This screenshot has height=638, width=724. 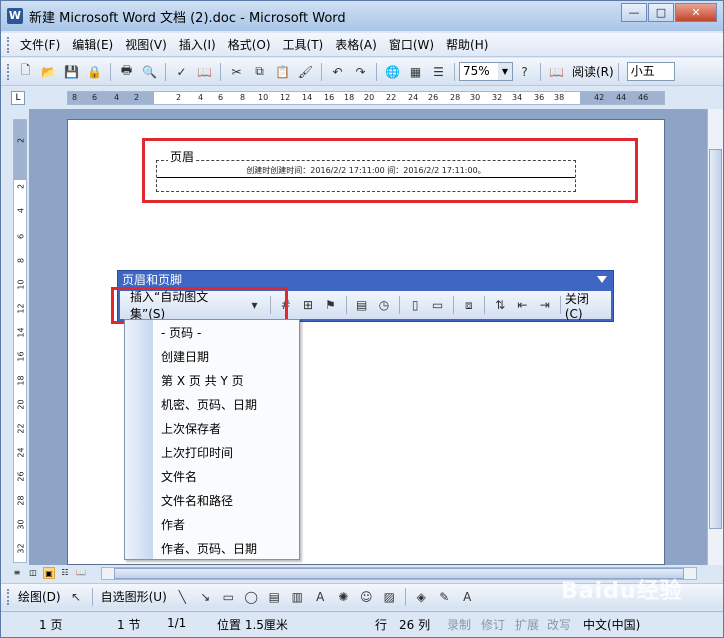 I want to click on wordart-icon: A, so click(x=320, y=596).